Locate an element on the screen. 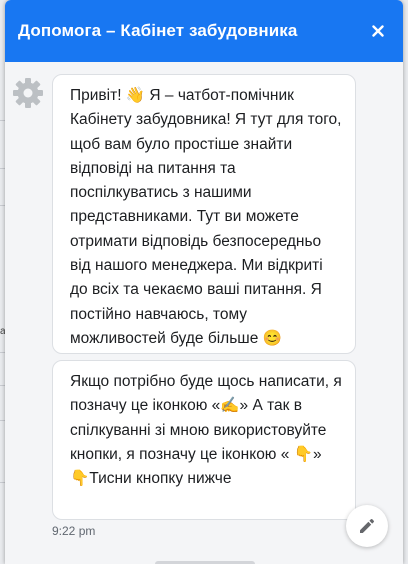 Image resolution: width=408 pixels, height=564 pixels. close-icon is located at coordinates (378, 31).